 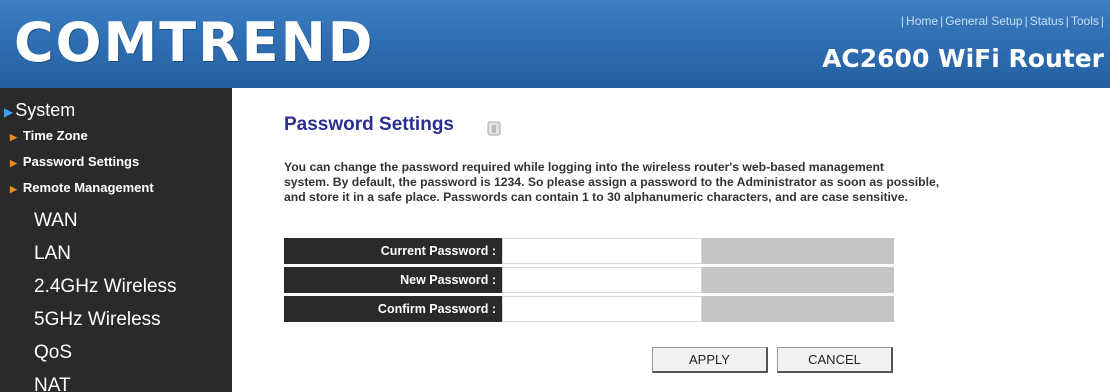 I want to click on sidebar-item-wan: WAN, so click(x=105, y=226).